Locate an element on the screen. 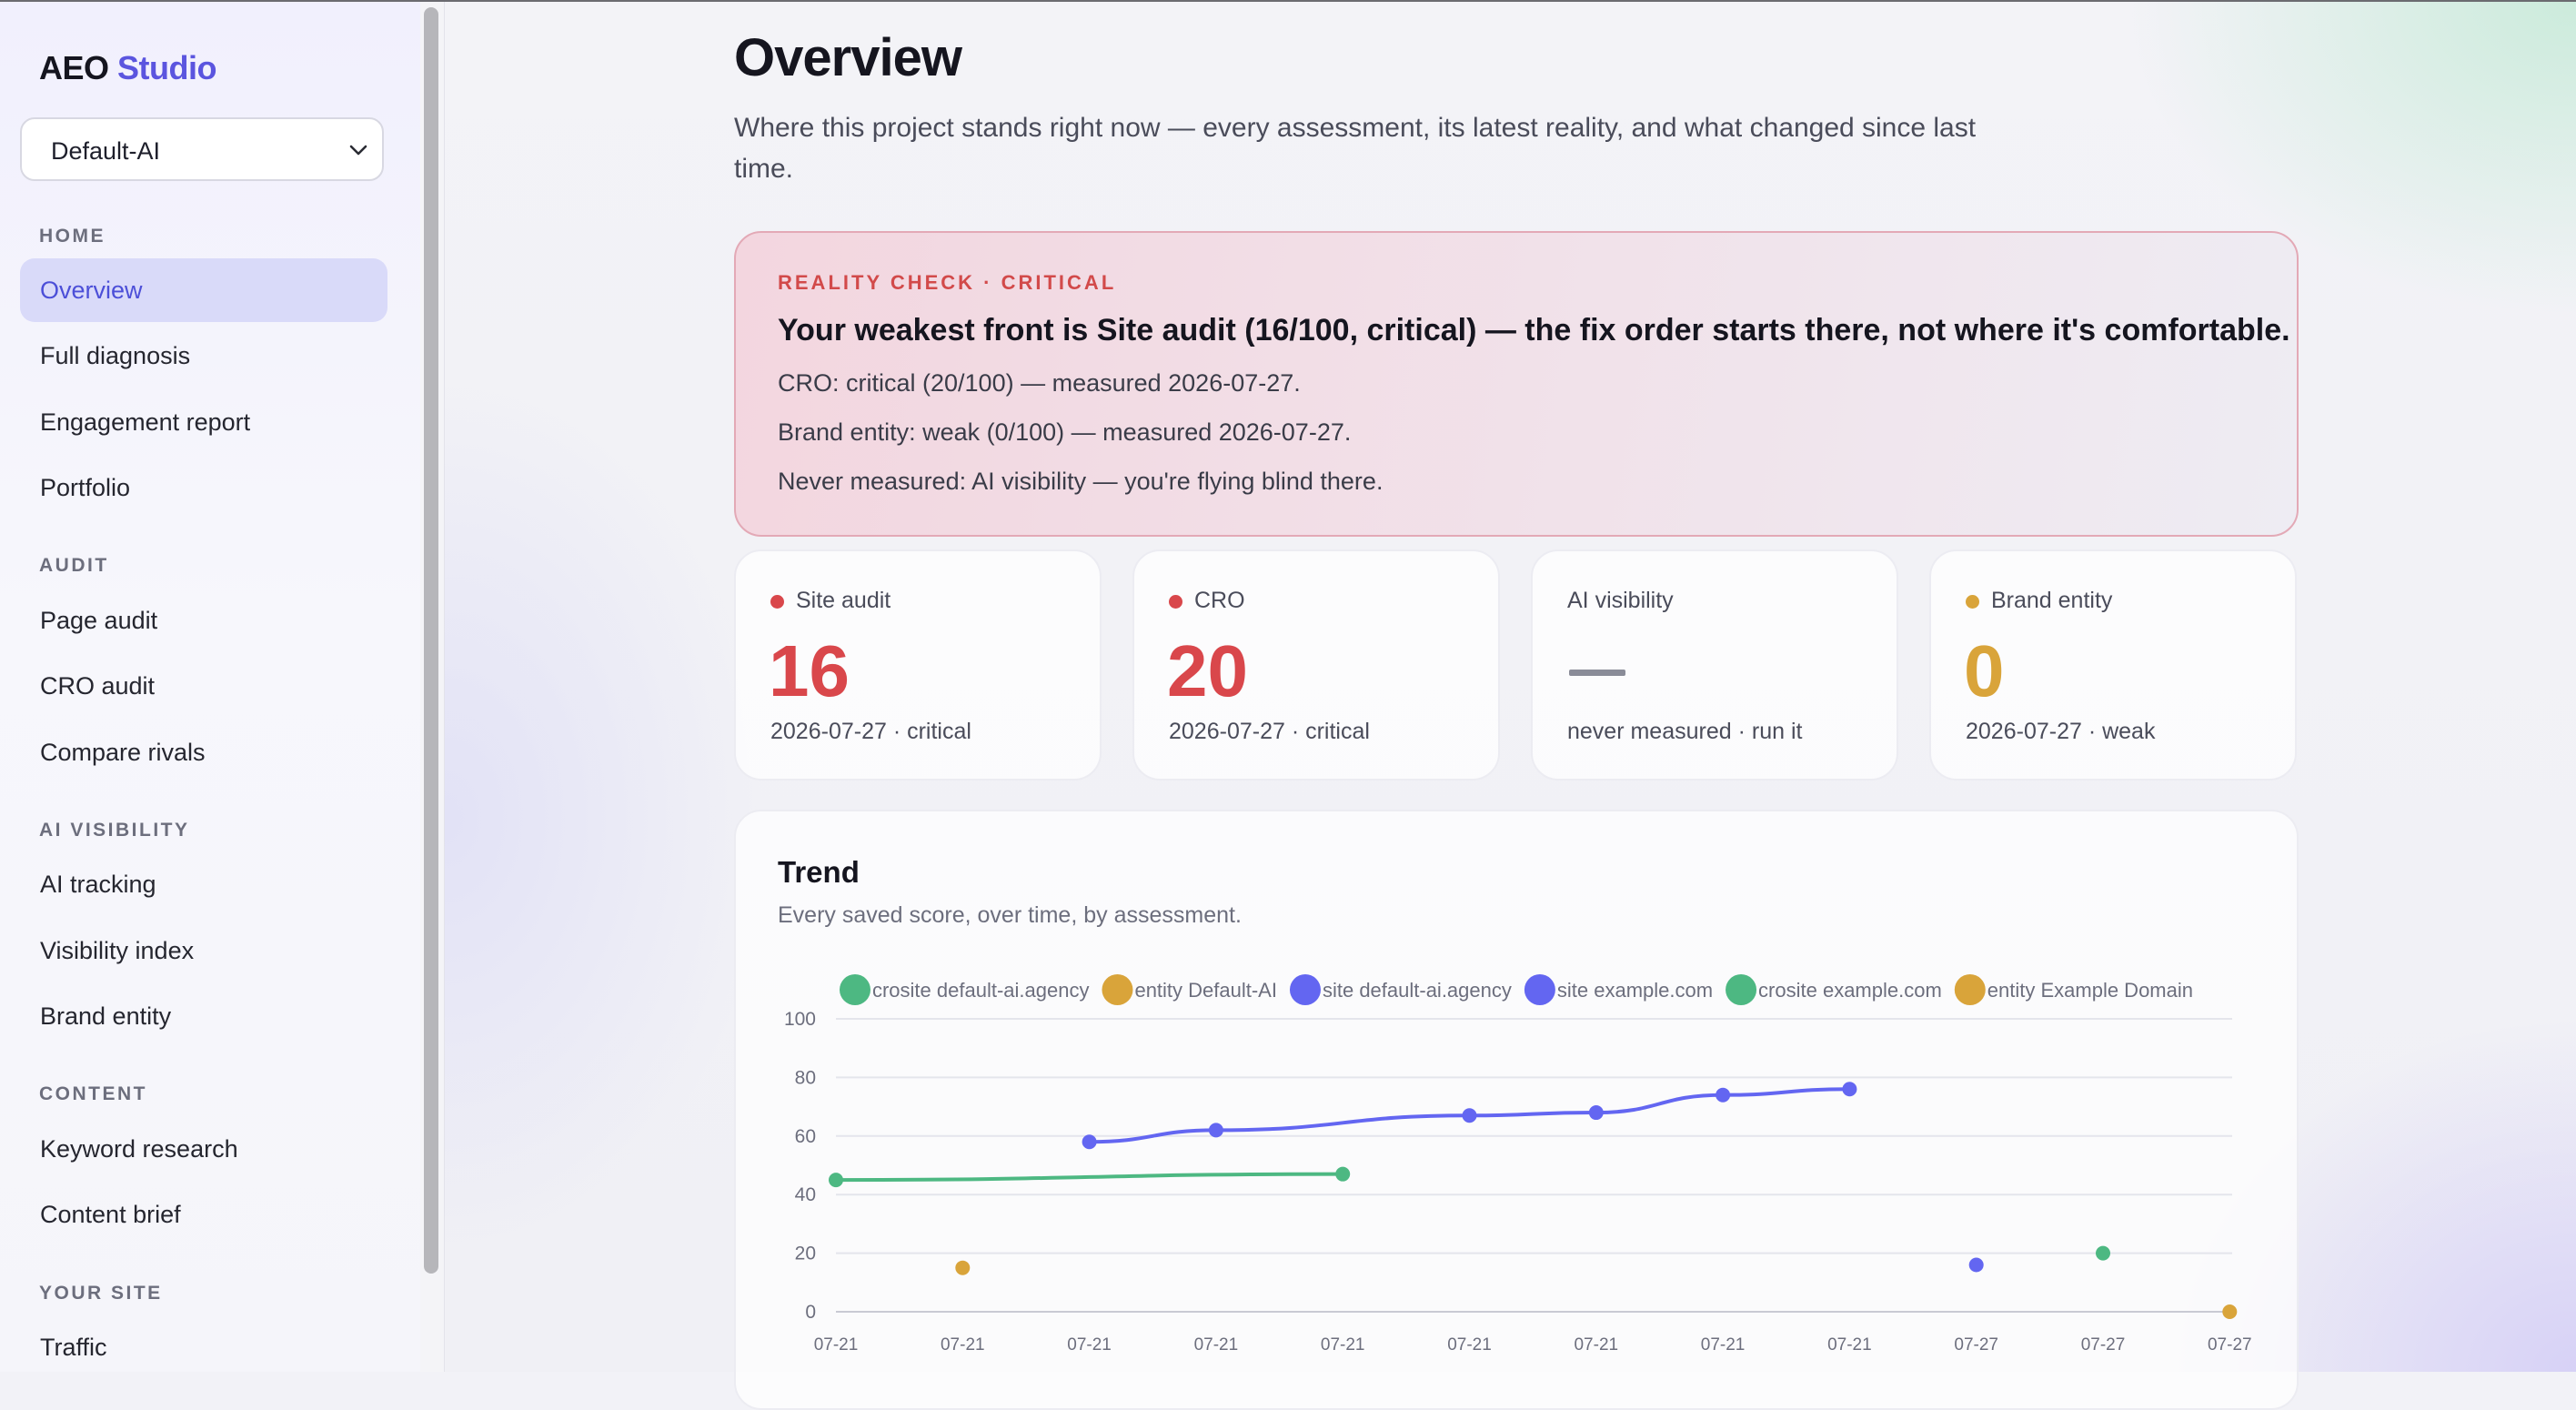 The height and width of the screenshot is (1410, 2576). score-card-meta: 2026-07-27 · weak is located at coordinates (2061, 731).